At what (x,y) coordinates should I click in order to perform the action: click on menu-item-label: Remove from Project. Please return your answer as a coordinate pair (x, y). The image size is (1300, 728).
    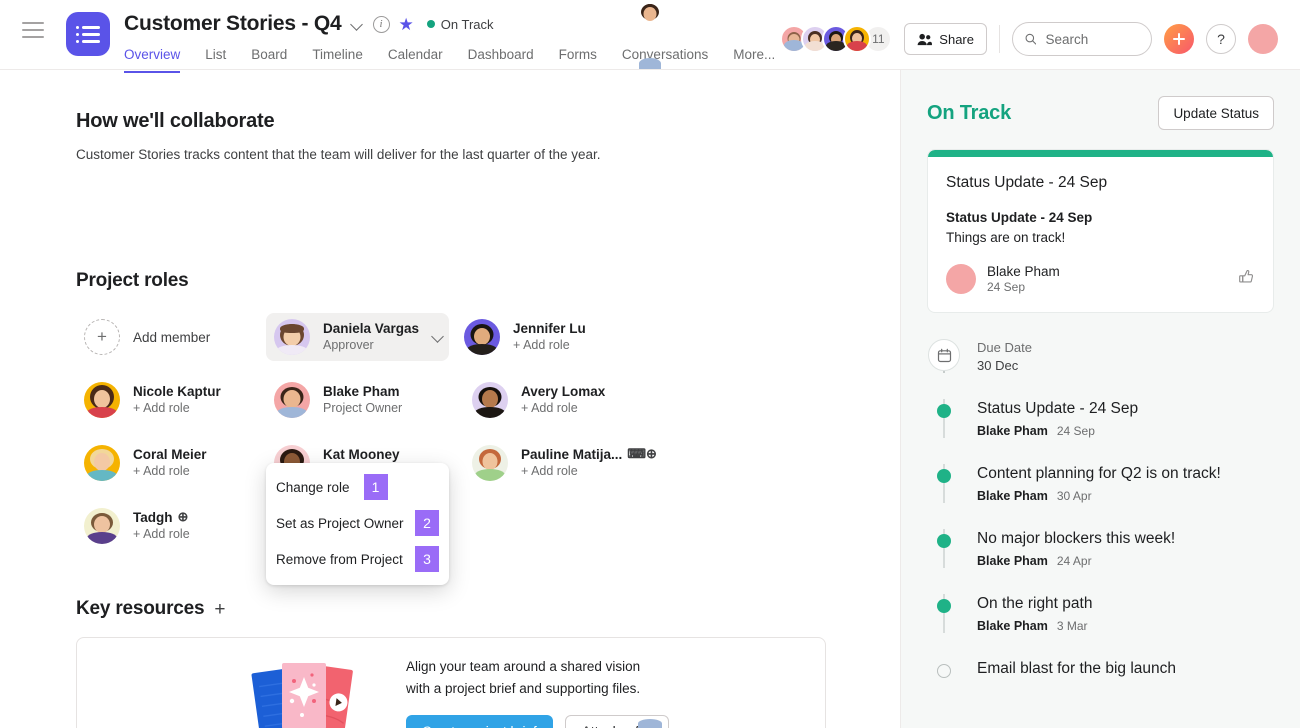
    Looking at the image, I should click on (339, 559).